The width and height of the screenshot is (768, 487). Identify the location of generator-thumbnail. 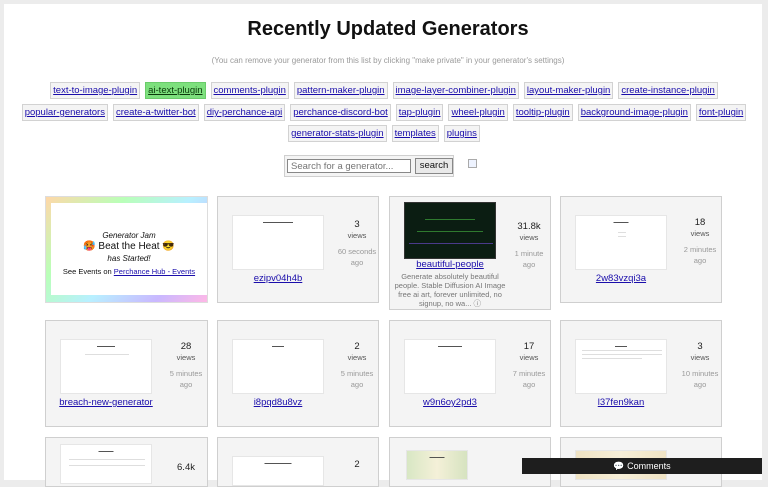
(450, 230).